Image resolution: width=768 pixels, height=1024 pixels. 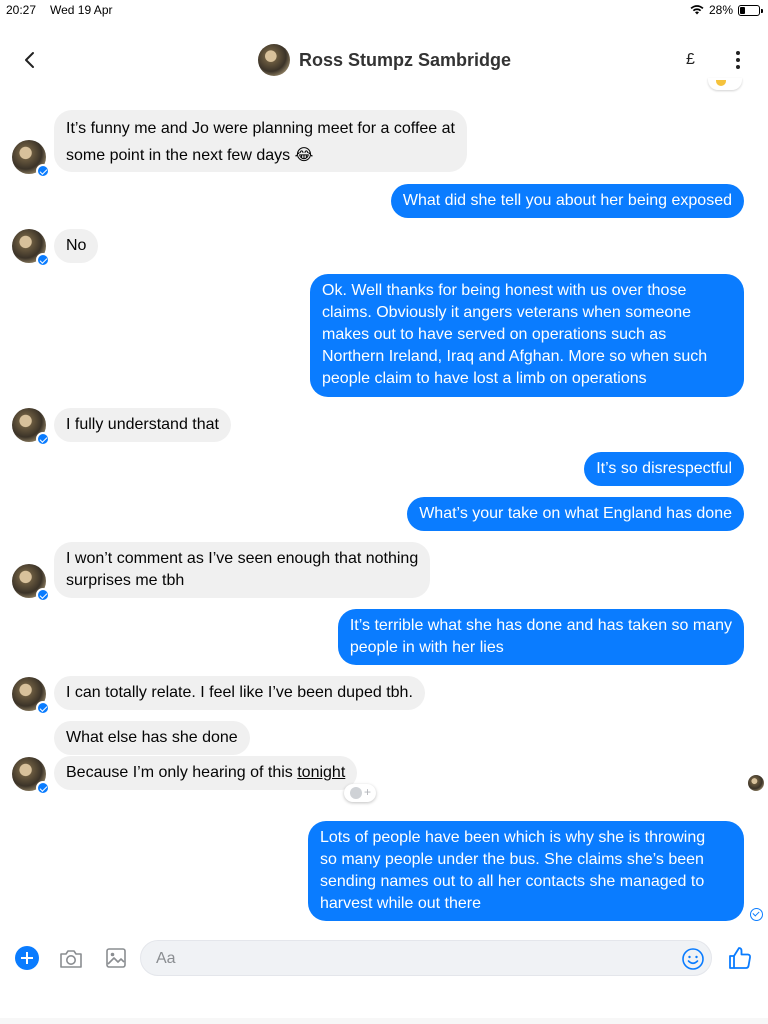 I want to click on thumbs-up-icon, so click(x=740, y=958).